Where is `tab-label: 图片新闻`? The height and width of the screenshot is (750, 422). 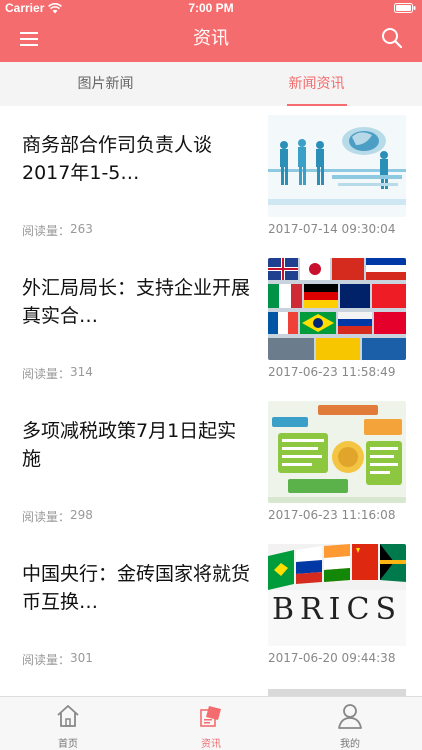 tab-label: 图片新闻 is located at coordinates (105, 84).